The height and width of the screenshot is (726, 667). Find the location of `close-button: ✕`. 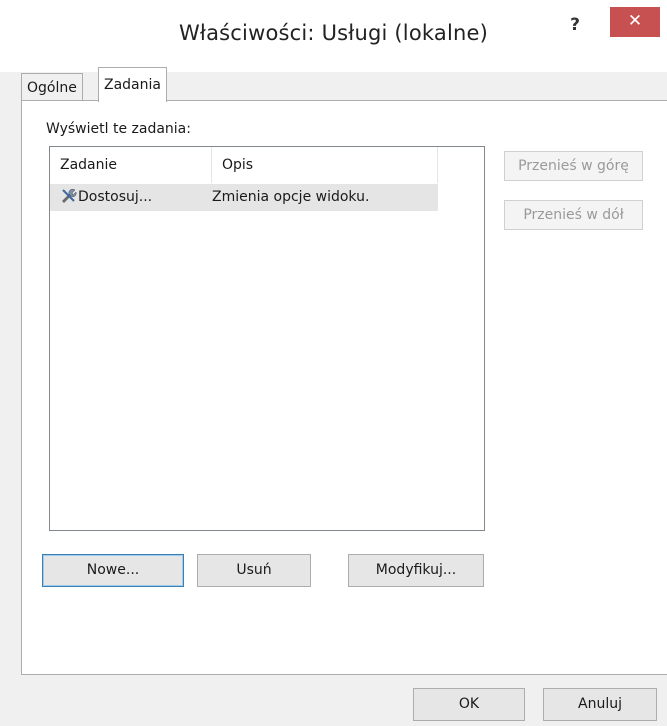

close-button: ✕ is located at coordinates (635, 22).